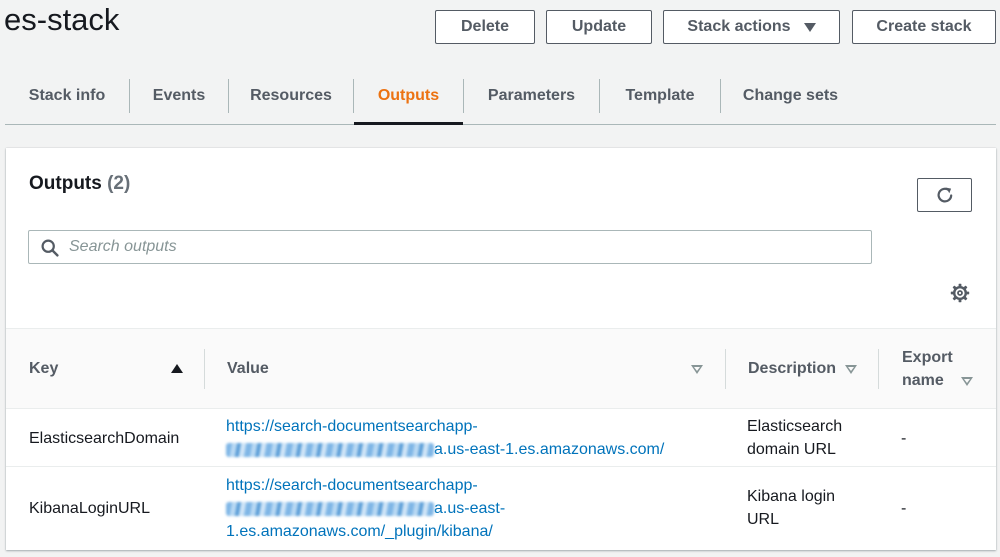 This screenshot has height=557, width=1000. Describe the element at coordinates (924, 27) in the screenshot. I see `create-stack-button: Create stack` at that location.